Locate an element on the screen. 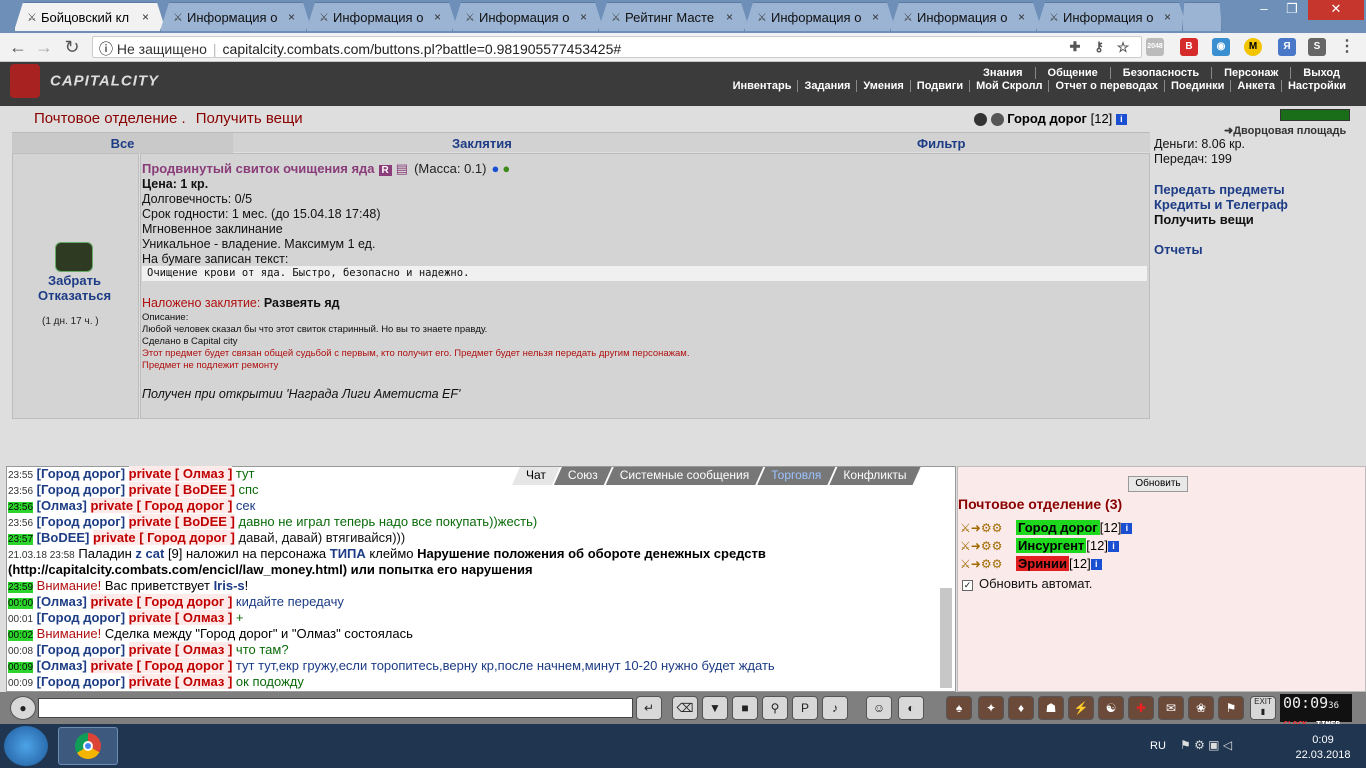  save-icon: ■ is located at coordinates (745, 708).